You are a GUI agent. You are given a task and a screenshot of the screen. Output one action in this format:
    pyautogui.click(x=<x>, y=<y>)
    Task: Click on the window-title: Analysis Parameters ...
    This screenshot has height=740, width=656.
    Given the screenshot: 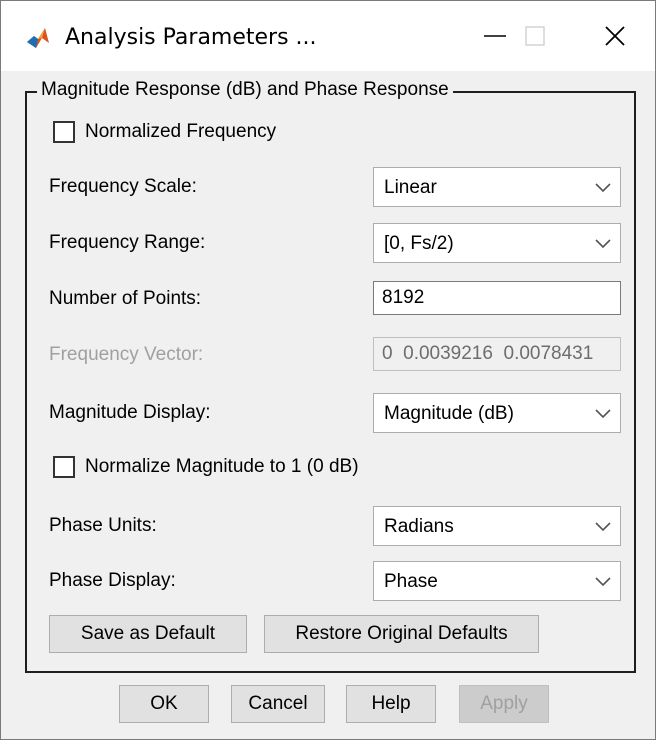 What is the action you would take?
    pyautogui.click(x=191, y=37)
    